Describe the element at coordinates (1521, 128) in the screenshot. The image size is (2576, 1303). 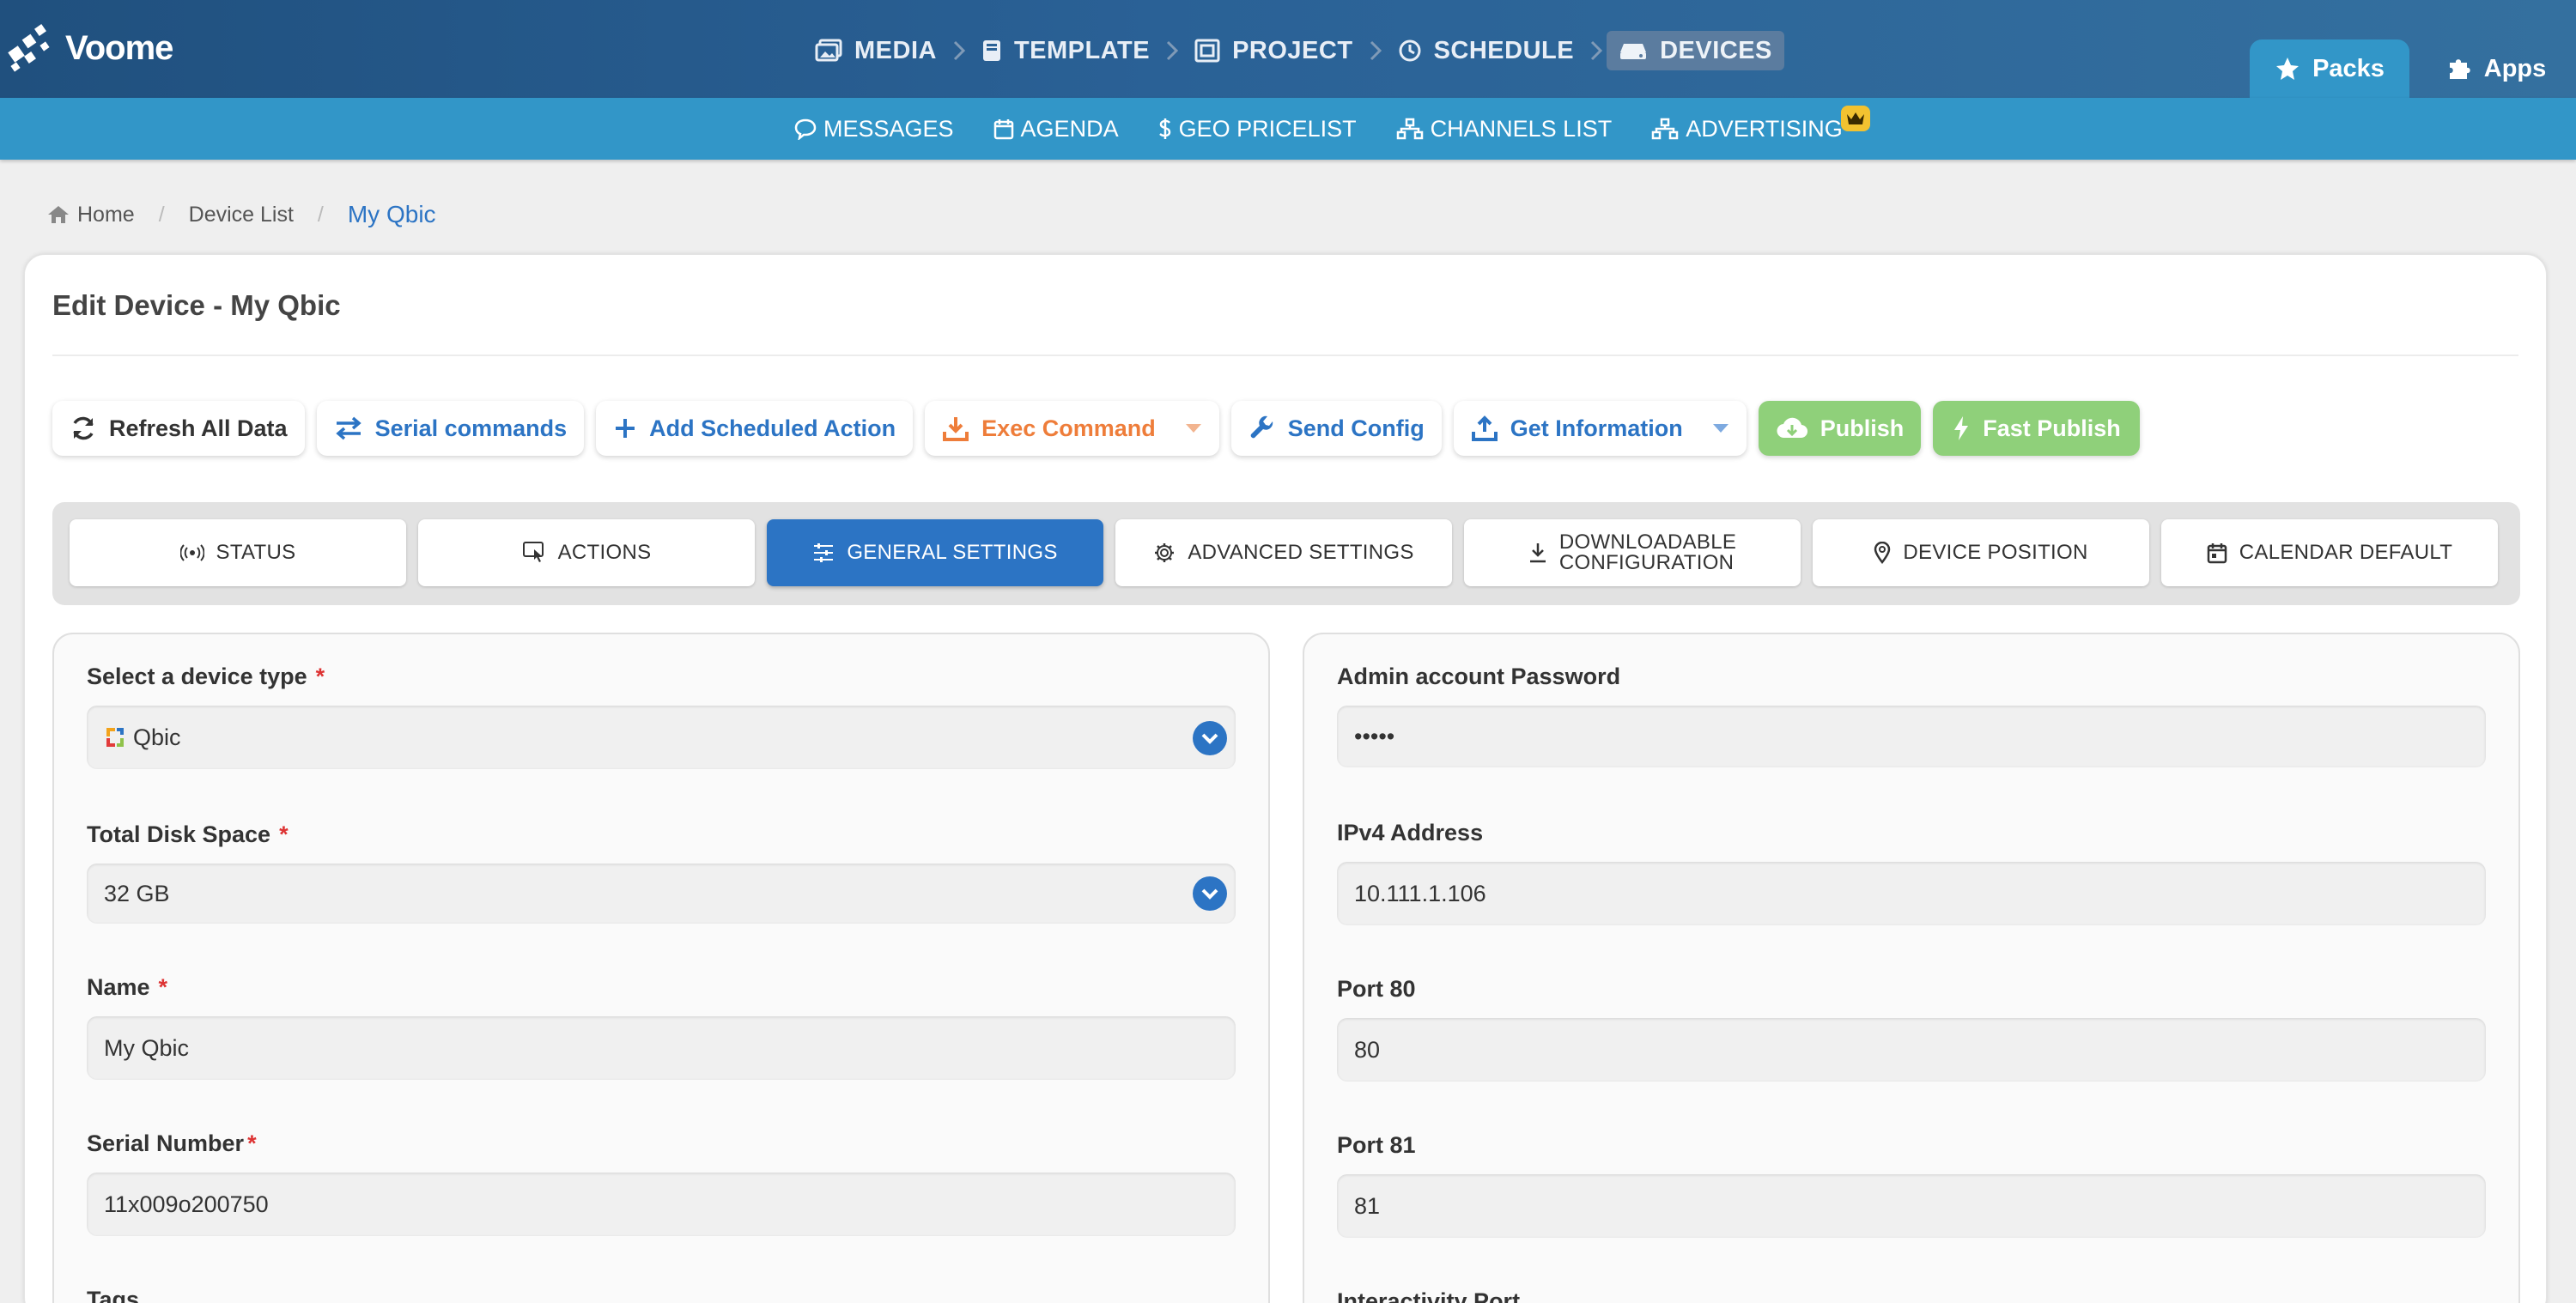
I see `subnav-channels-list-label: CHANNELS LIST` at that location.